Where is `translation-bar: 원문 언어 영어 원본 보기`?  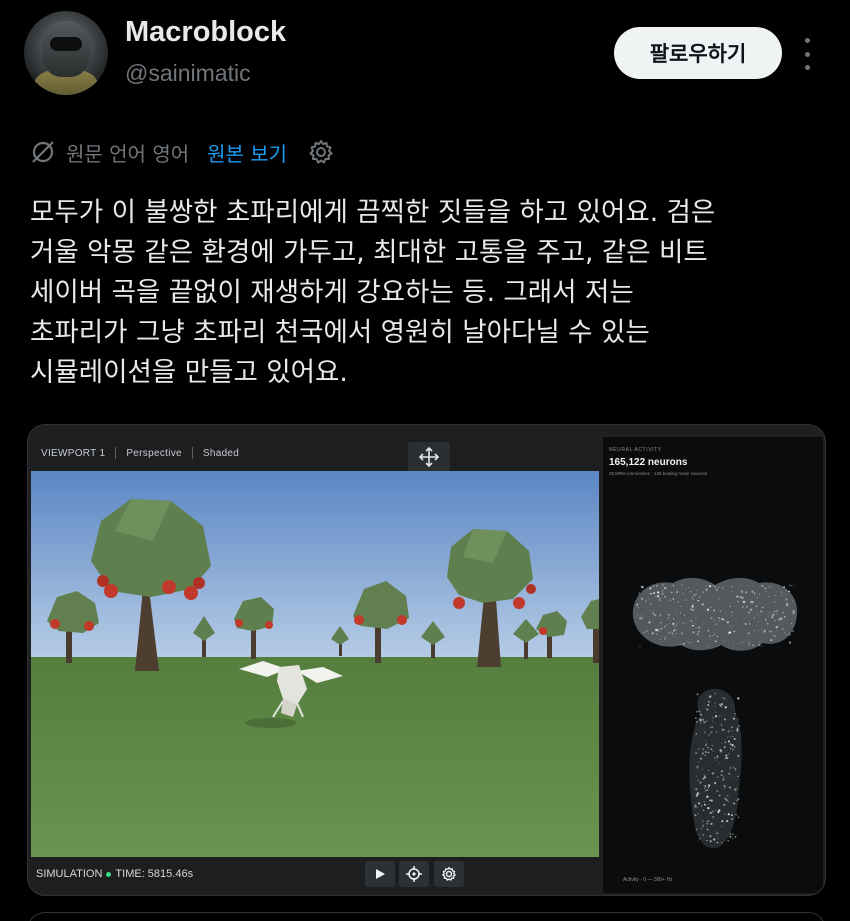
translation-bar: 원문 언어 영어 원본 보기 is located at coordinates (182, 152).